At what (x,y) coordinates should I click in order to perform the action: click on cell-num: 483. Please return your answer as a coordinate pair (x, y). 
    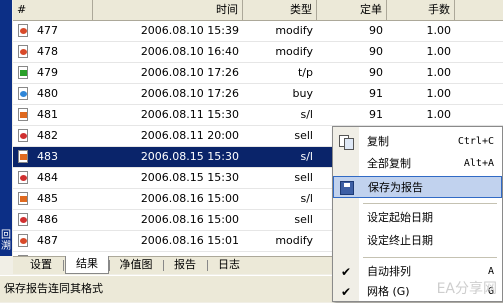
    Looking at the image, I should click on (47, 156).